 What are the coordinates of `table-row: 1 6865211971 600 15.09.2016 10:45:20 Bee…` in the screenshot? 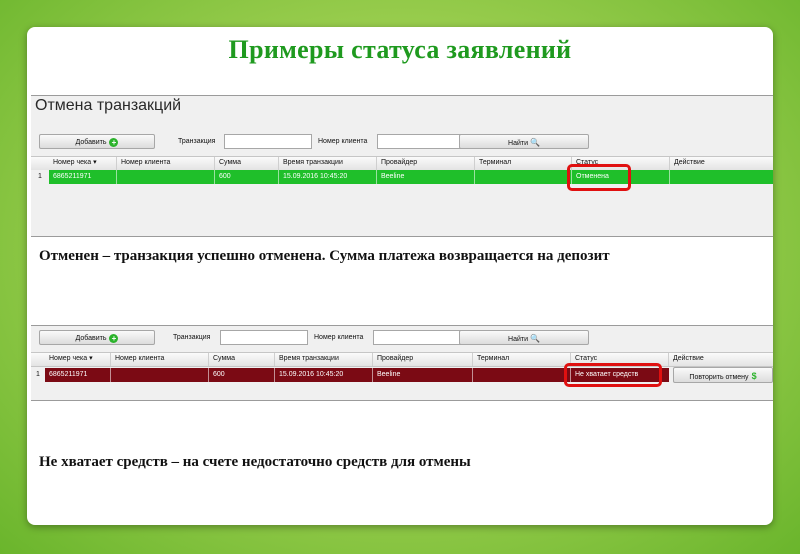 It's located at (402, 177).